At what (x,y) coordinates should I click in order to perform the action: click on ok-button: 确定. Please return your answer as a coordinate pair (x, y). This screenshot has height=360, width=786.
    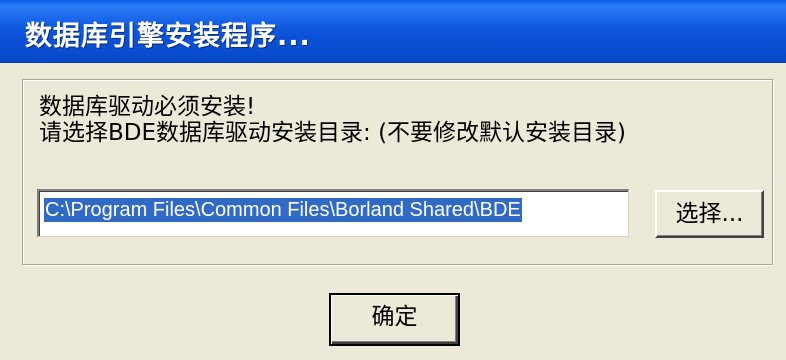
    Looking at the image, I should click on (394, 319).